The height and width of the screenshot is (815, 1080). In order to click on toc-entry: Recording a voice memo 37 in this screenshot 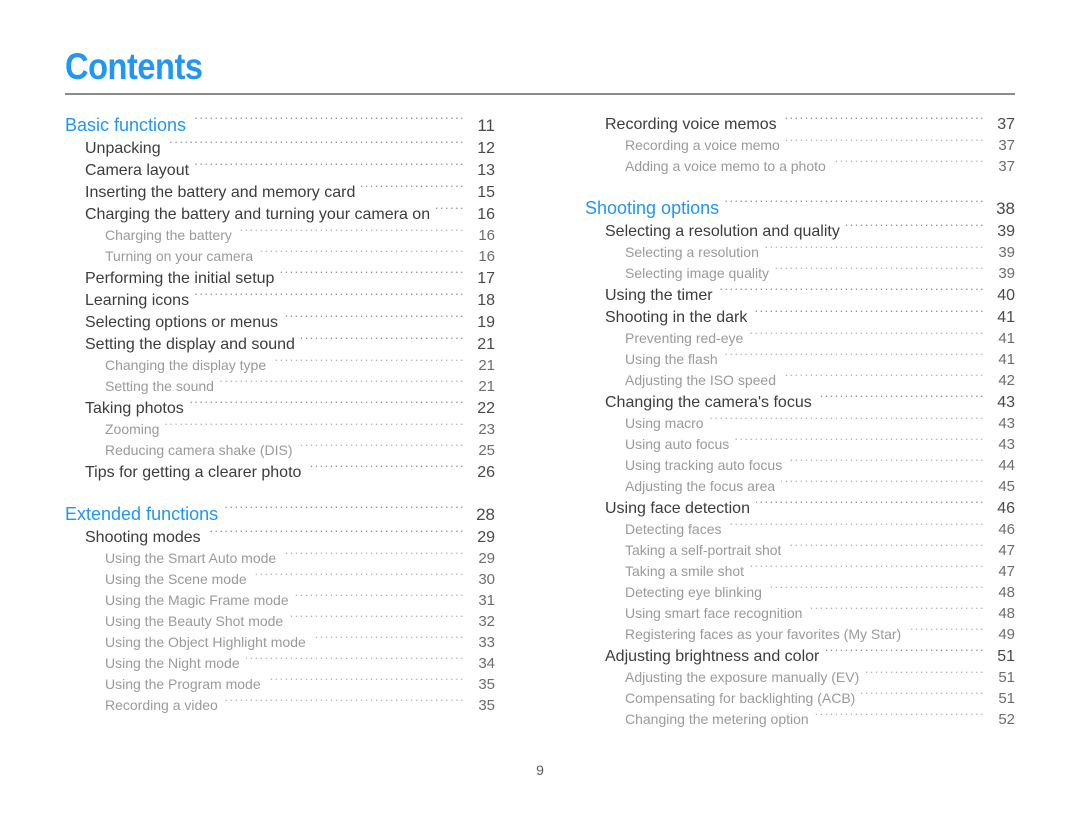, I will do `click(820, 145)`.